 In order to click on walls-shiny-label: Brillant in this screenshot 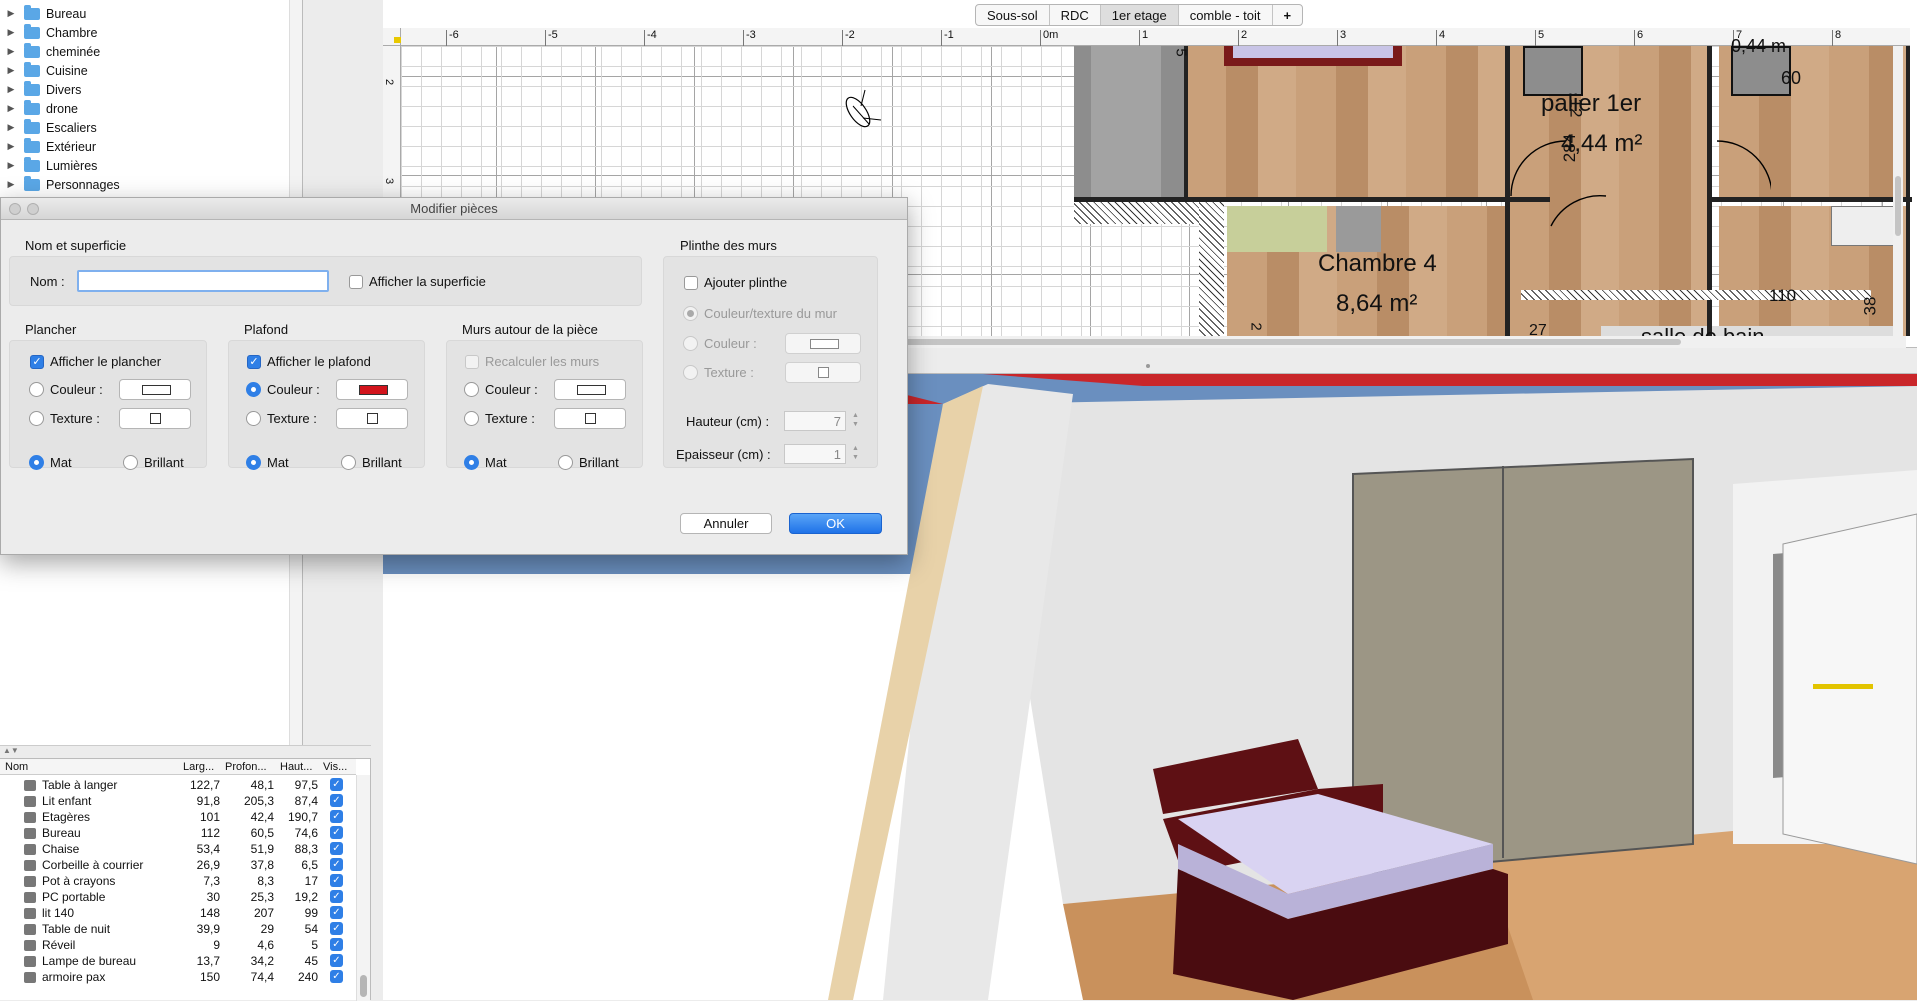, I will do `click(599, 462)`.